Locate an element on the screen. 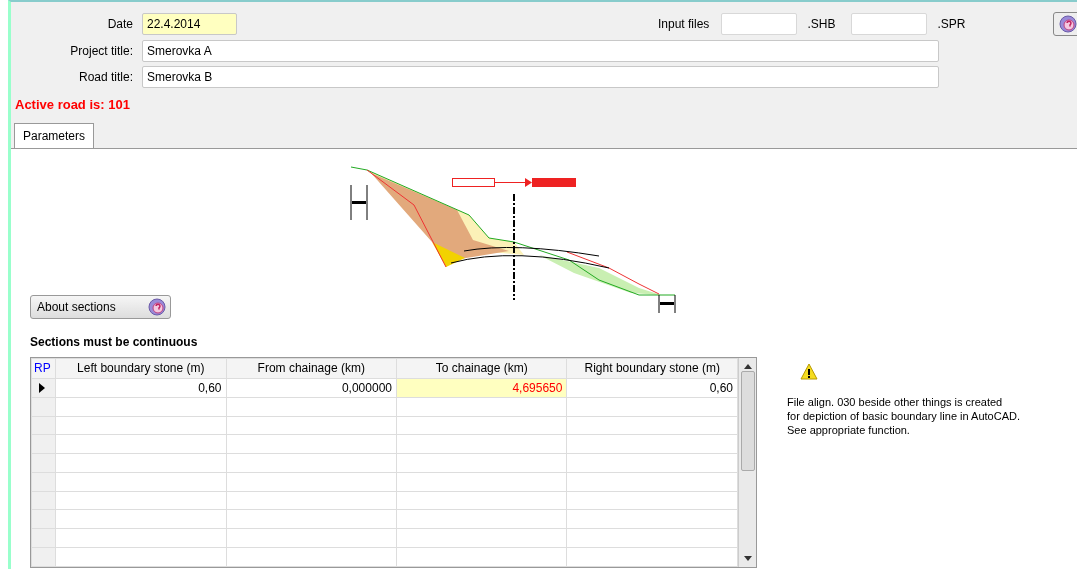 The width and height of the screenshot is (1077, 569). notice-text: File align. 030 beside other things is created for depiction of basic boundary line in AutoCAD. See appropriate function. is located at coordinates (903, 415).